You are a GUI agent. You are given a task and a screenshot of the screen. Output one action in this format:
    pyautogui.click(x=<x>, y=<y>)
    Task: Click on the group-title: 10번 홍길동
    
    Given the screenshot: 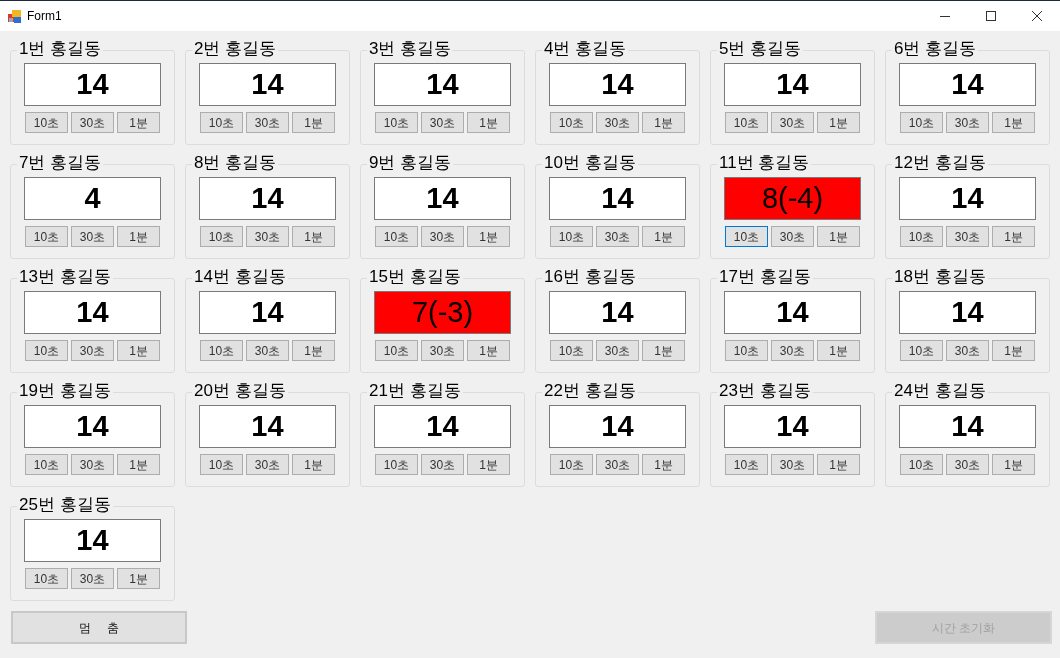 What is the action you would take?
    pyautogui.click(x=590, y=163)
    